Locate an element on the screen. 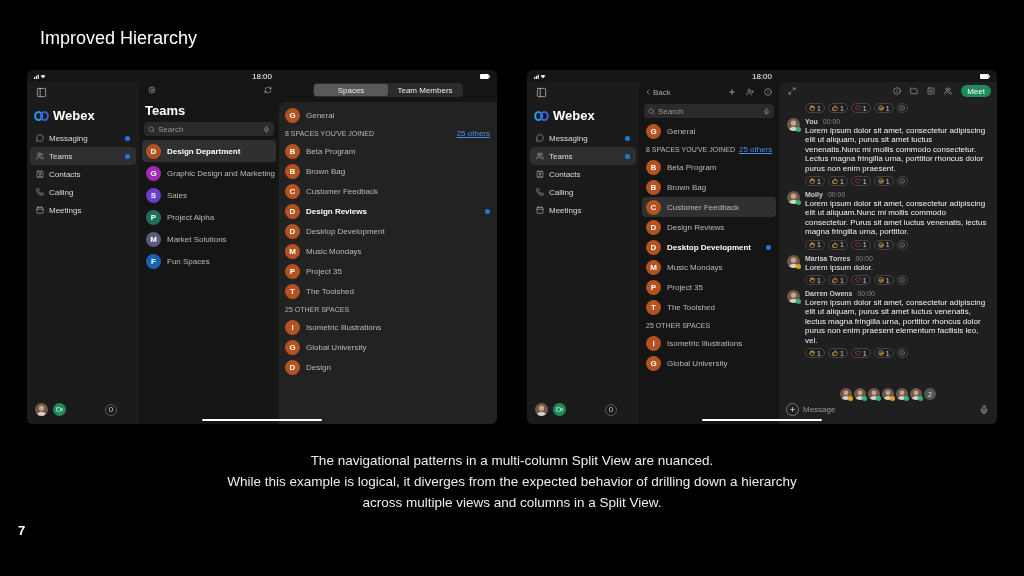 This screenshot has height=576, width=1024. team-item: P Project Alpha is located at coordinates (209, 217).